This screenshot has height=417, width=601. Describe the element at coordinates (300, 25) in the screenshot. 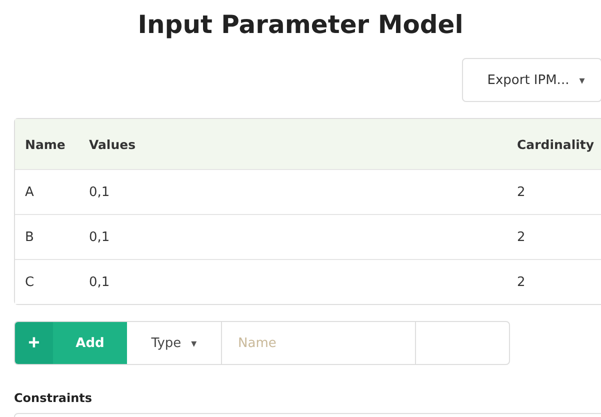

I see `page-title: Input Parameter Model` at that location.